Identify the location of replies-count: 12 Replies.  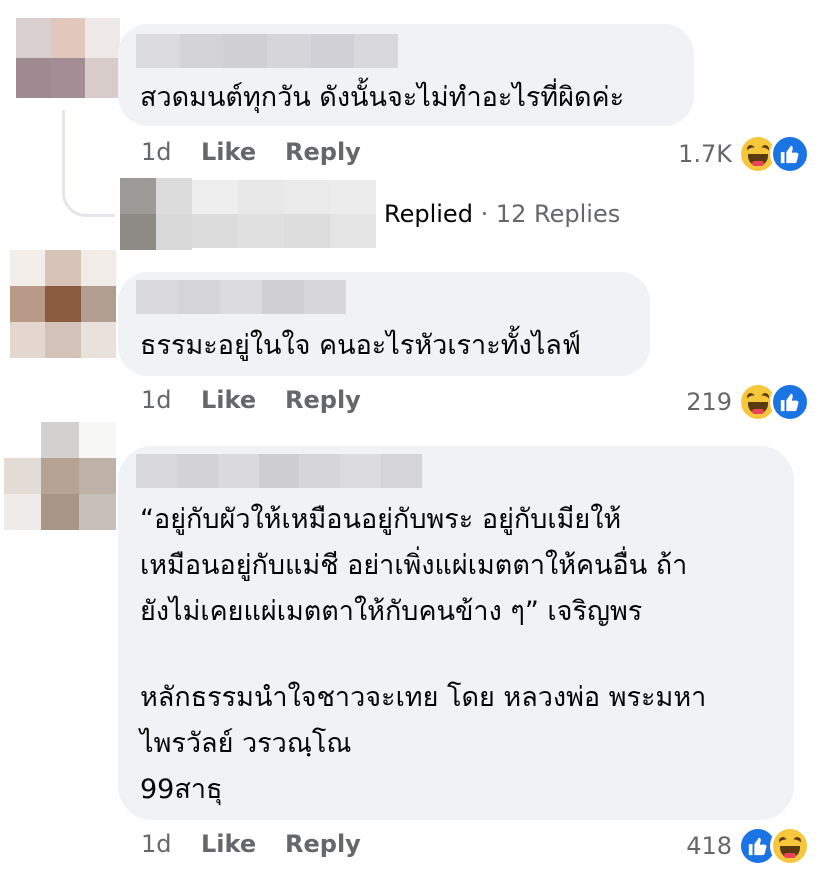
(558, 214).